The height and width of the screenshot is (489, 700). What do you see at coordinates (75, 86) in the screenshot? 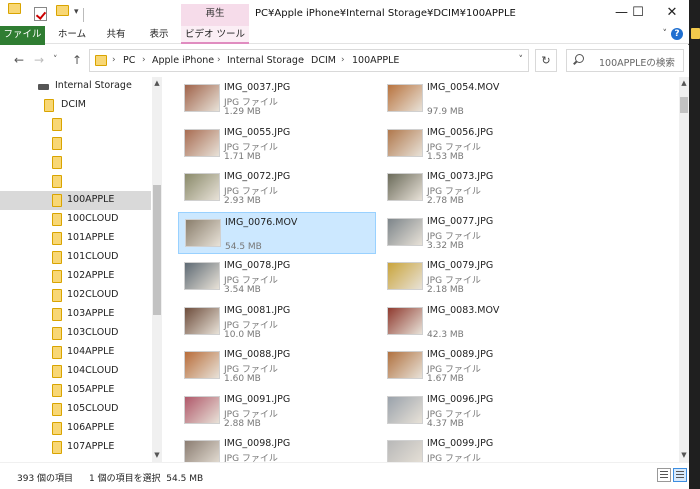
I see `tree-item-internal-storage: Internal Storage` at bounding box center [75, 86].